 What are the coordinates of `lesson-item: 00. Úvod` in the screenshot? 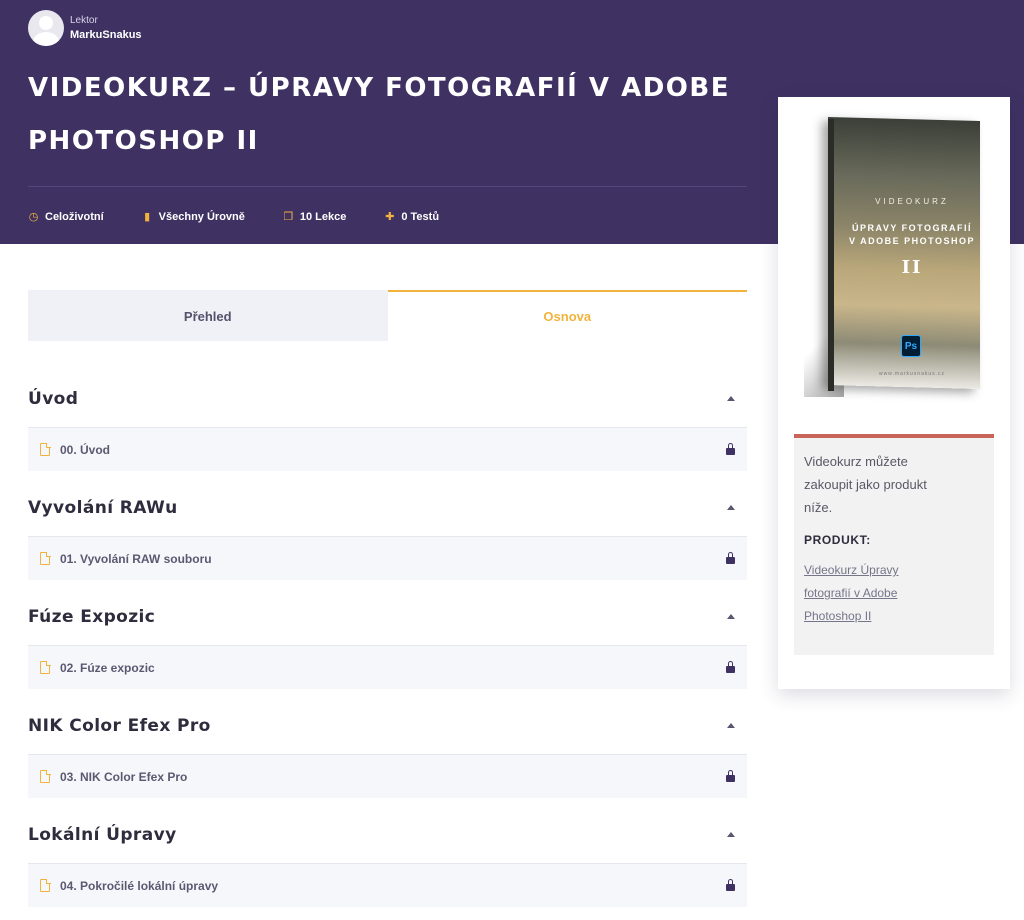 It's located at (387, 449).